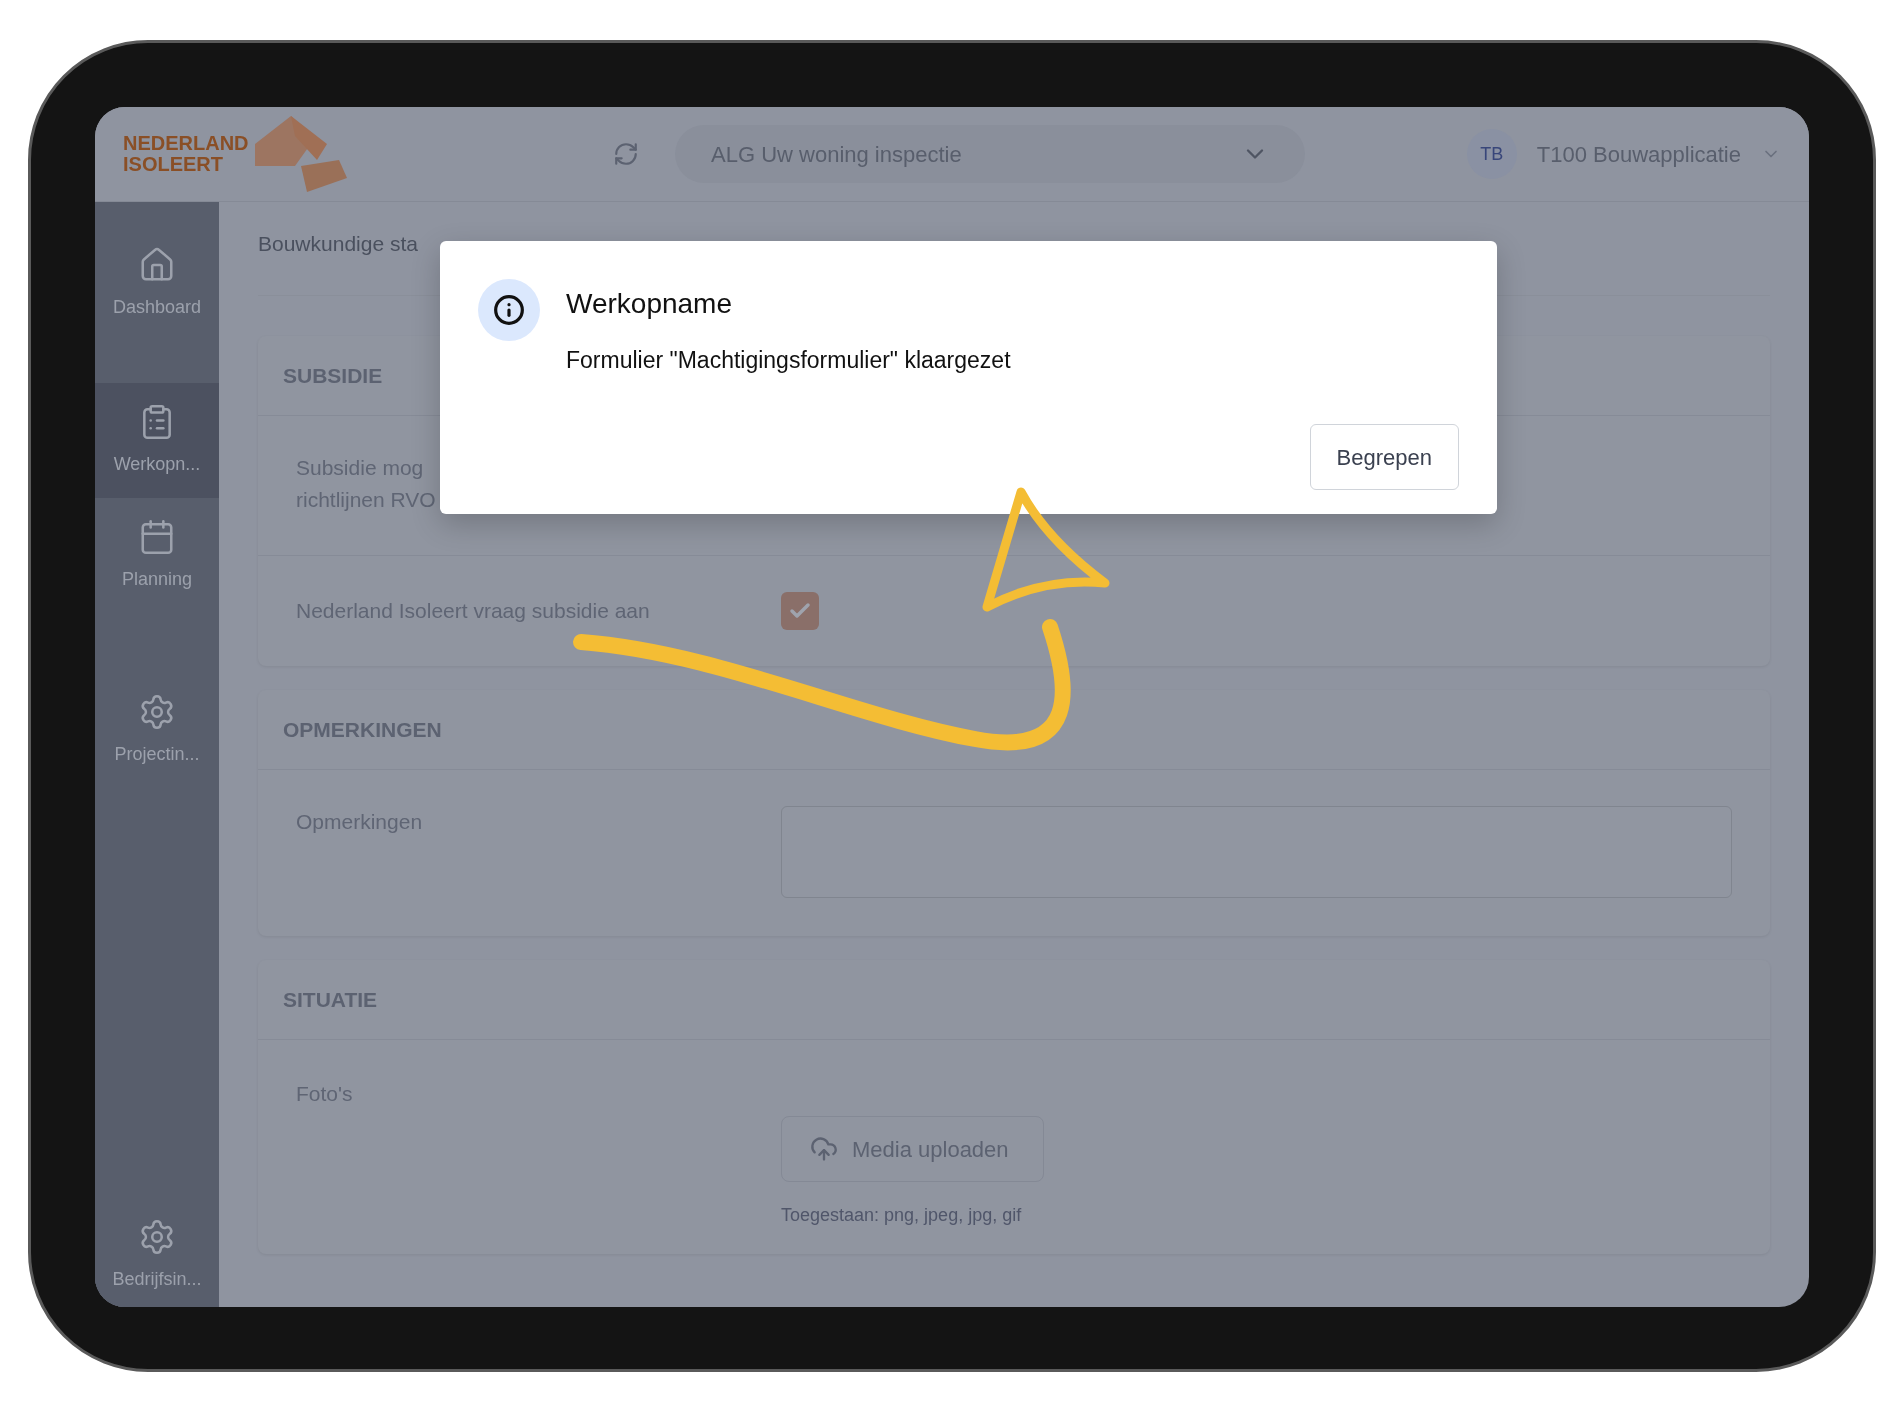 The height and width of the screenshot is (1412, 1904). I want to click on upload-icon, so click(824, 1149).